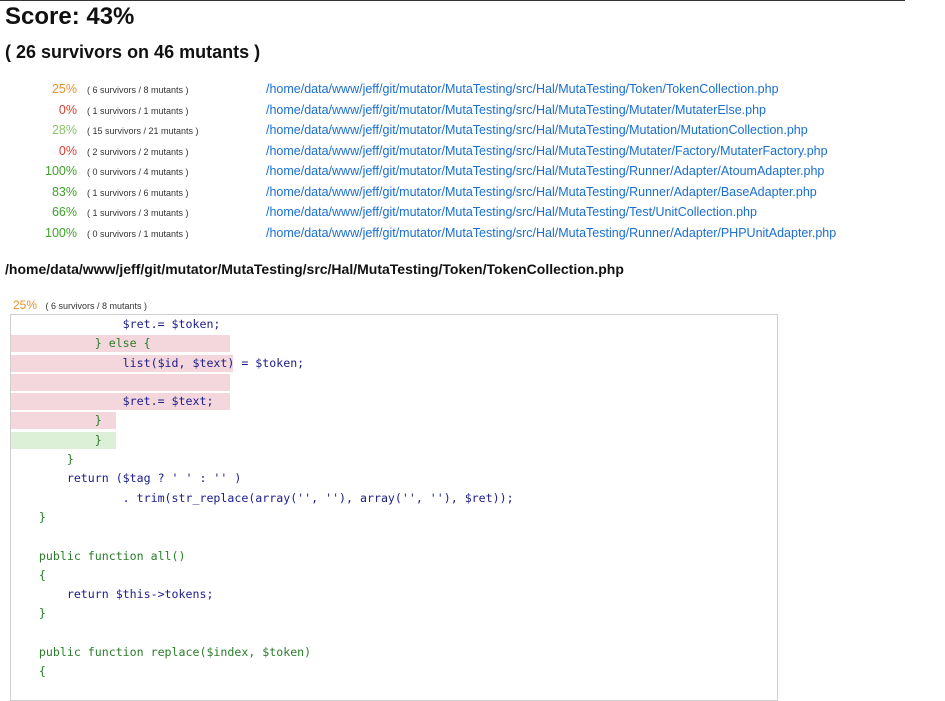 This screenshot has height=701, width=945. Describe the element at coordinates (64, 191) in the screenshot. I see `file-score-percent: 83%` at that location.